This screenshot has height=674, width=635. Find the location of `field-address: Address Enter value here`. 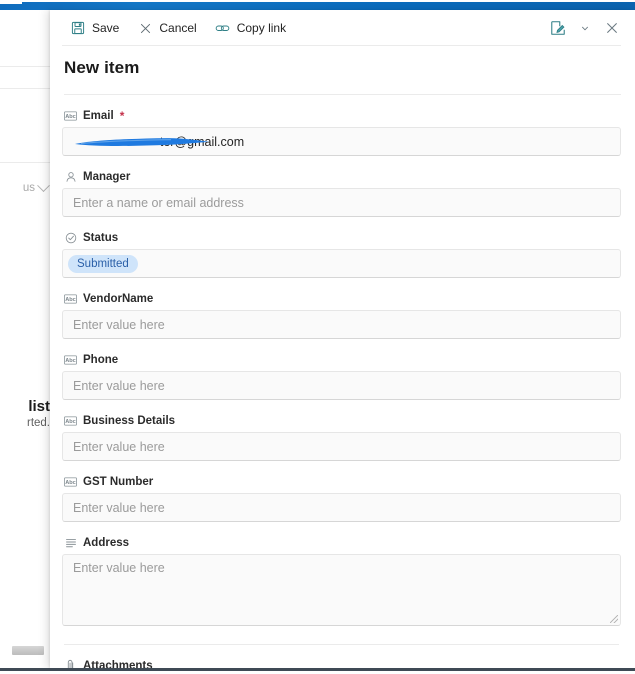

field-address: Address Enter value here is located at coordinates (341, 574).